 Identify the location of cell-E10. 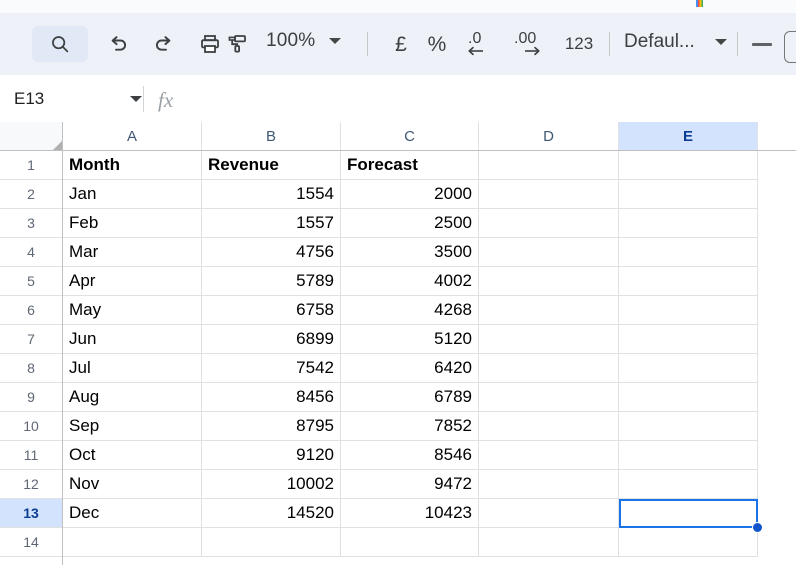
(688, 426).